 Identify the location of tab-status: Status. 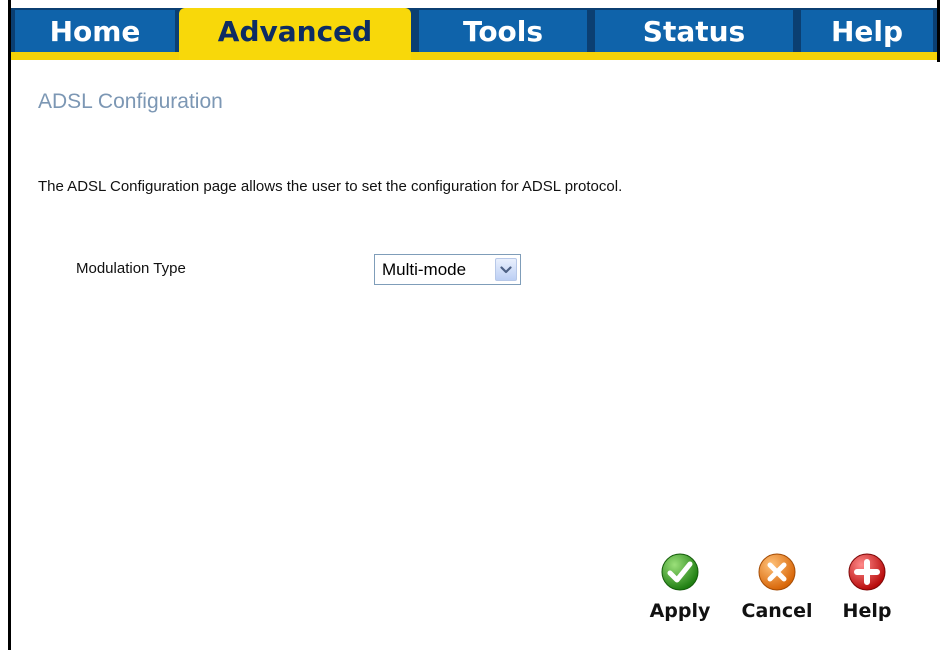
(694, 31).